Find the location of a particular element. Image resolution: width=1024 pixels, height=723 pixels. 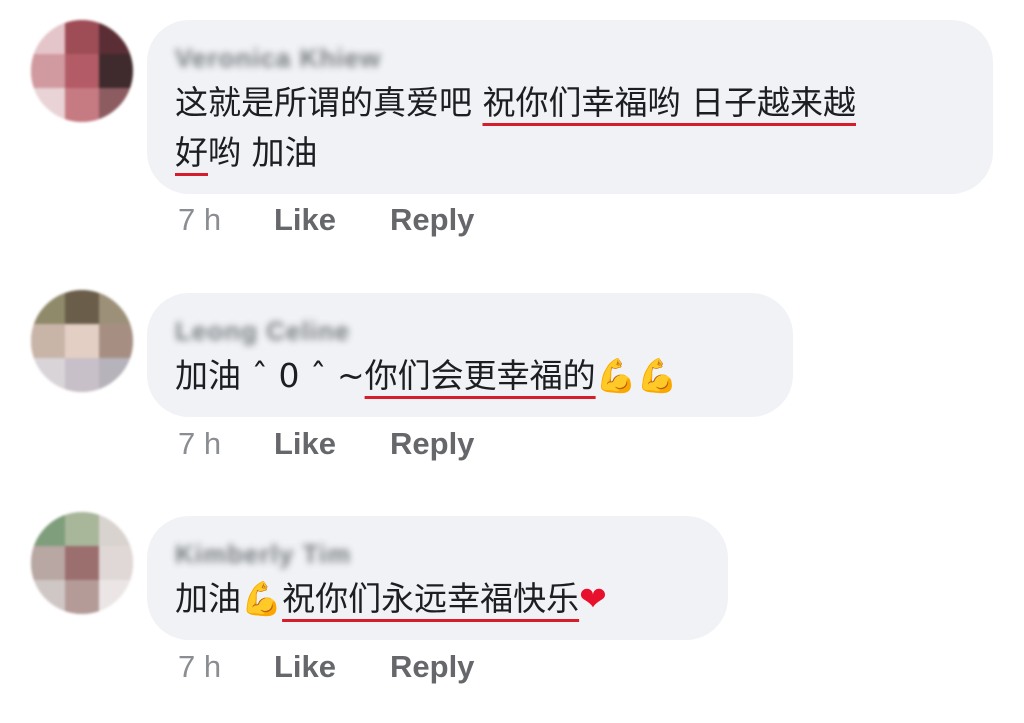

comment-text: 这就是所谓的真爱吧 祝你们幸福哟 日子越来越好哟 加油 is located at coordinates (570, 128).